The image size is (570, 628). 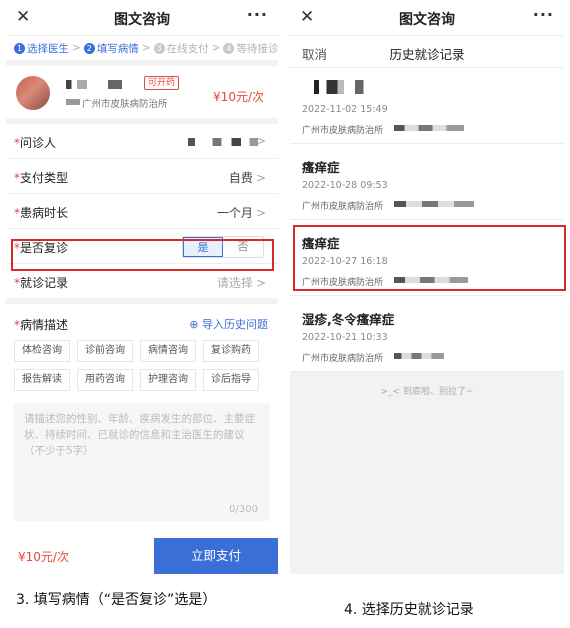 I want to click on record-select: 请选择 >, so click(x=241, y=283).